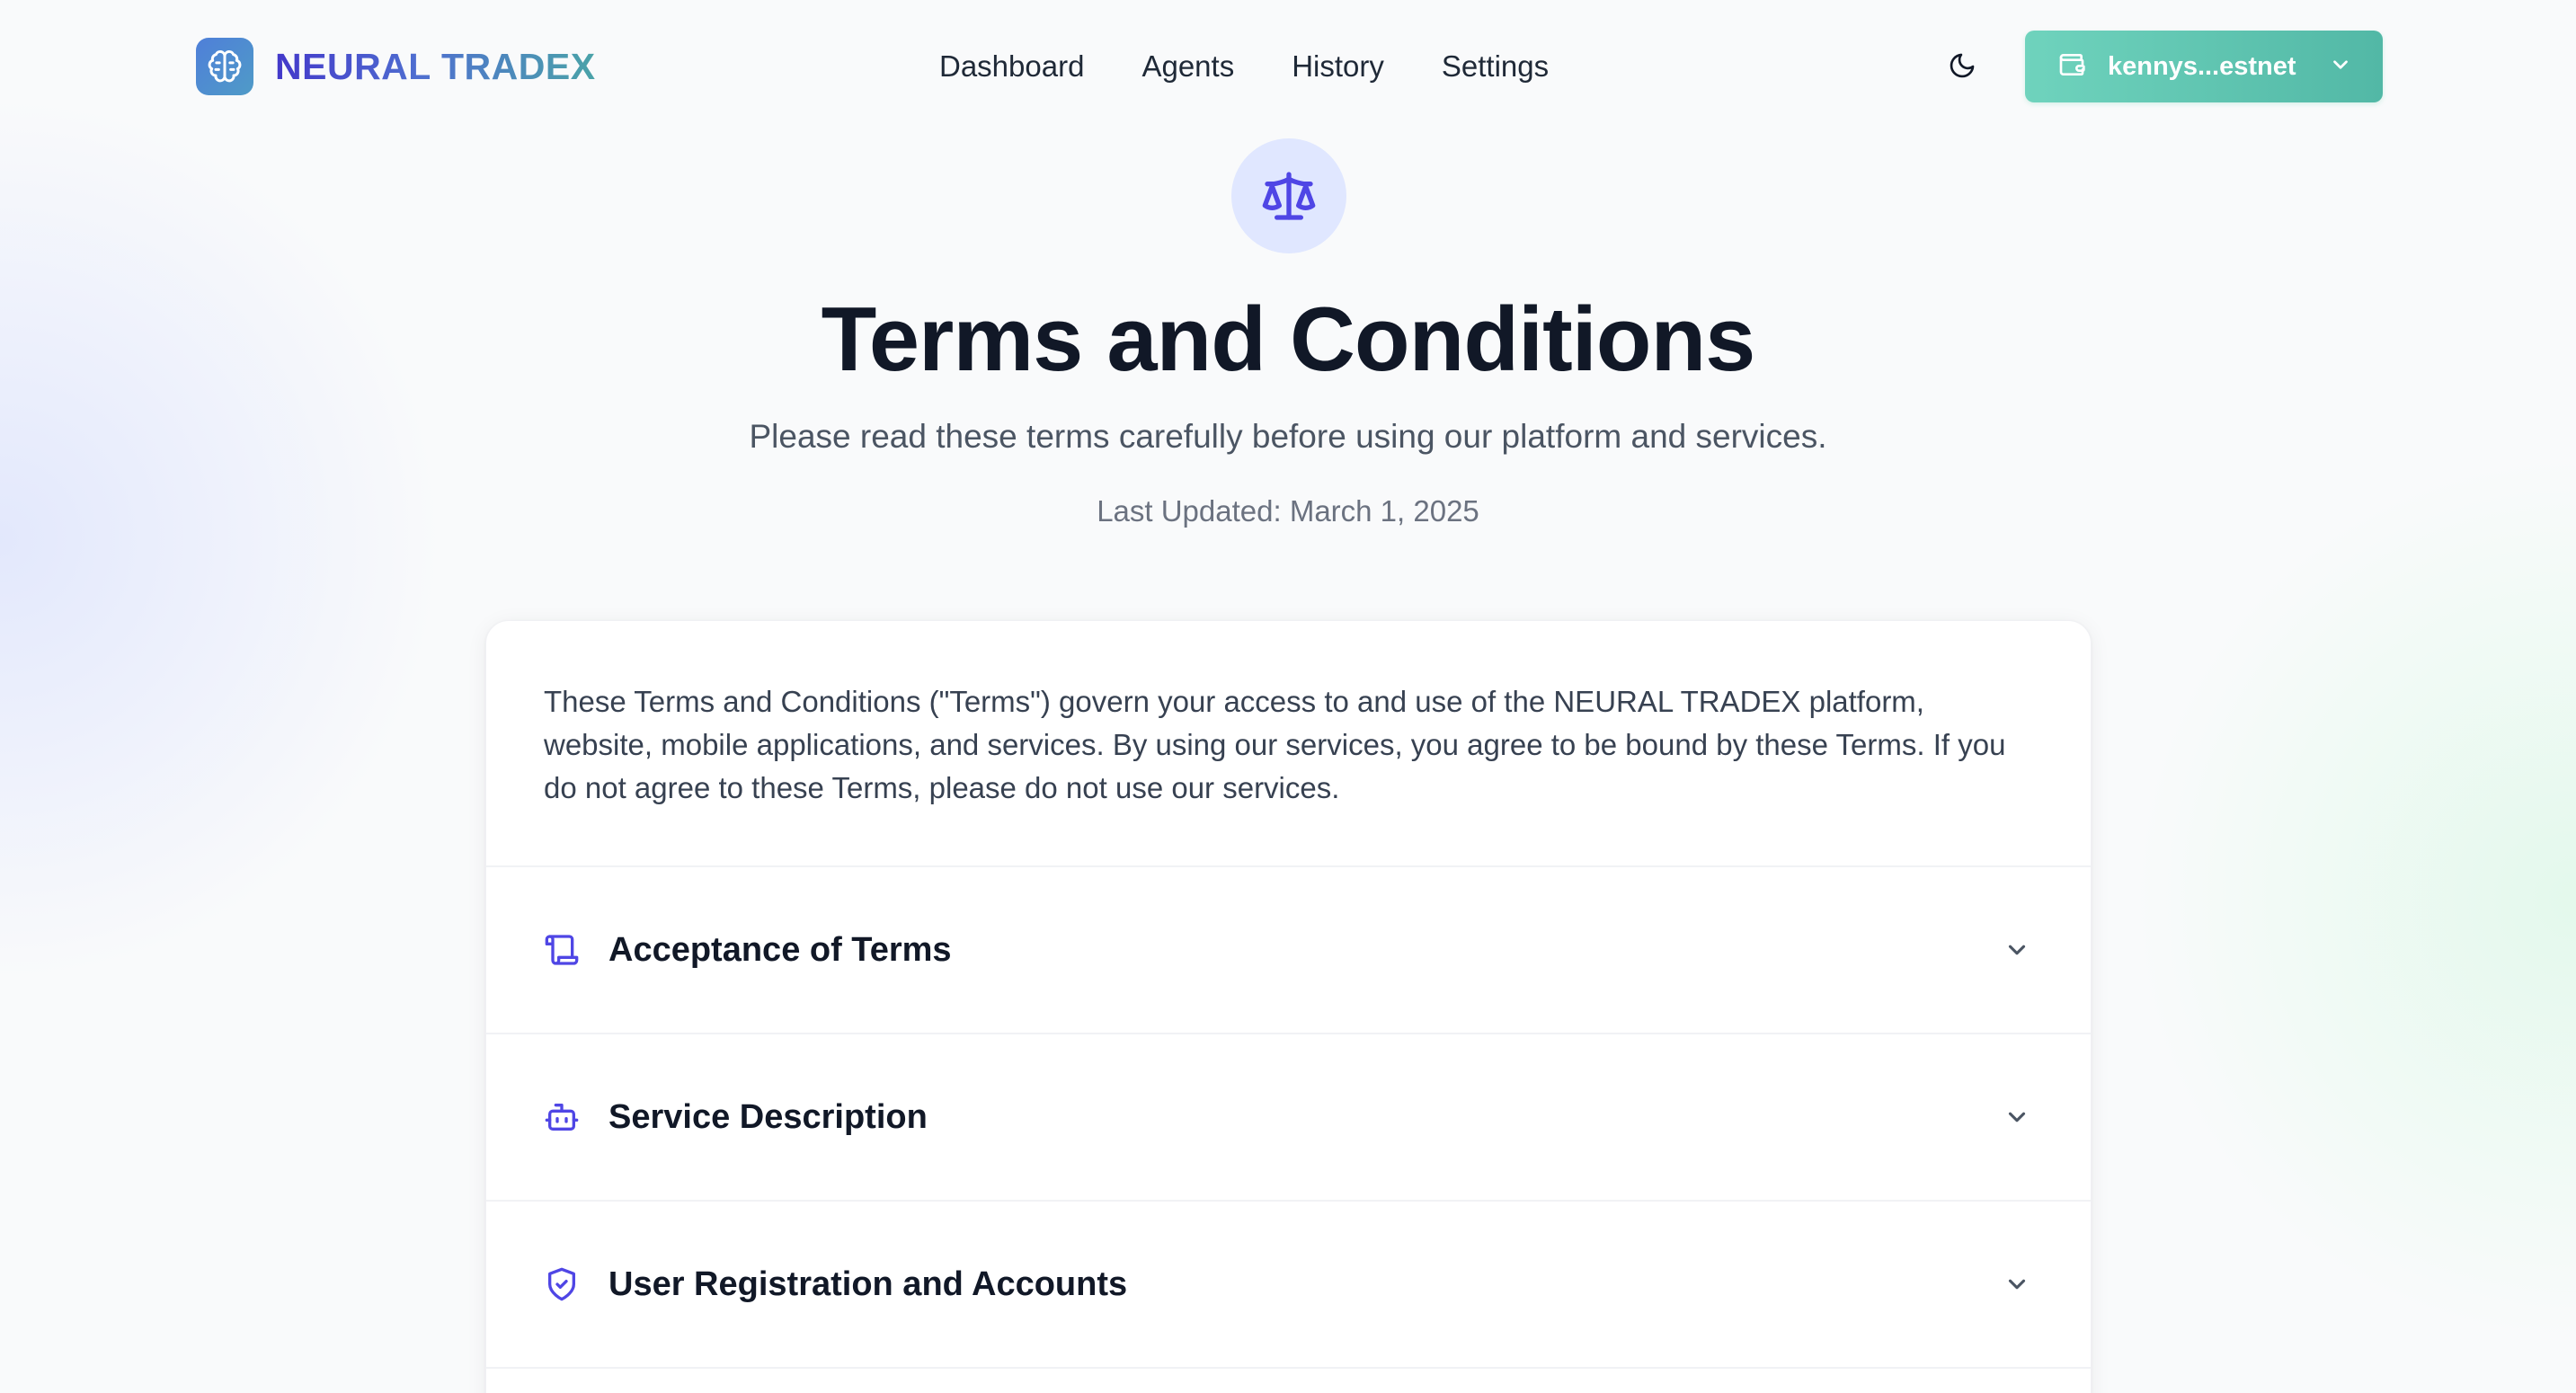 The height and width of the screenshot is (1393, 2576). What do you see at coordinates (780, 949) in the screenshot?
I see `accordion-title: Acceptance of Terms` at bounding box center [780, 949].